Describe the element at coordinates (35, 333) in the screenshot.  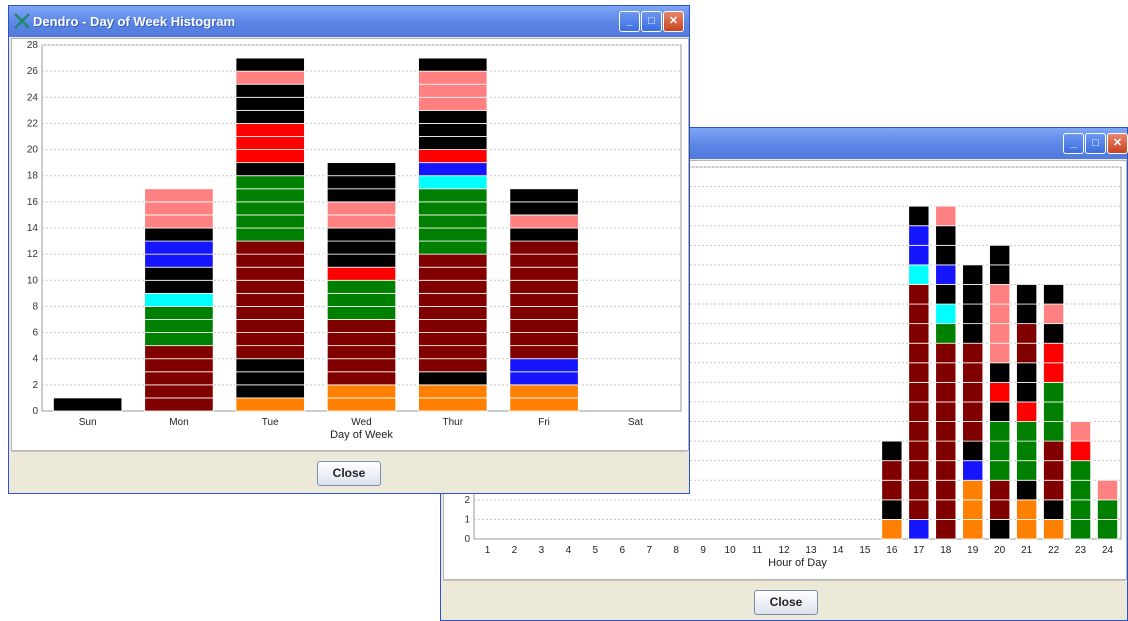
I see `y-tick-label: 6` at that location.